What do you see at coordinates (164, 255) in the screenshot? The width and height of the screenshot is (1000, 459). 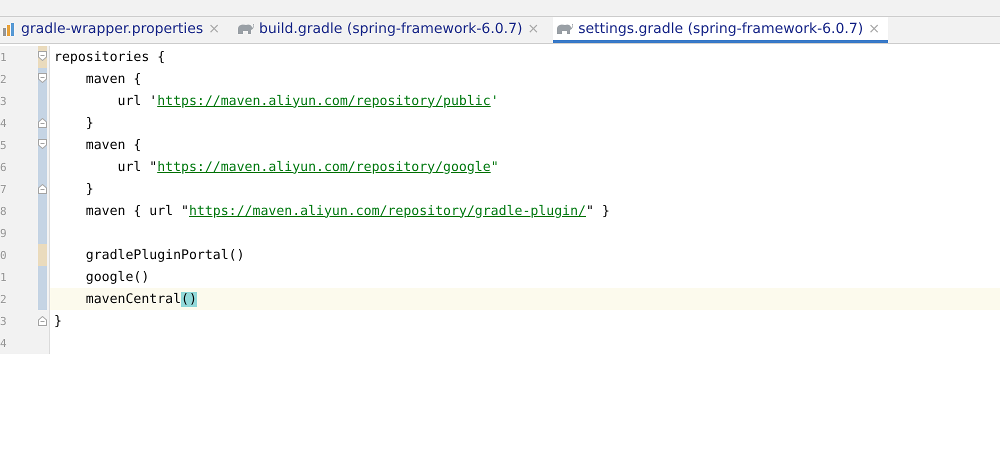 I see `code-line: gradlePluginPortal()` at bounding box center [164, 255].